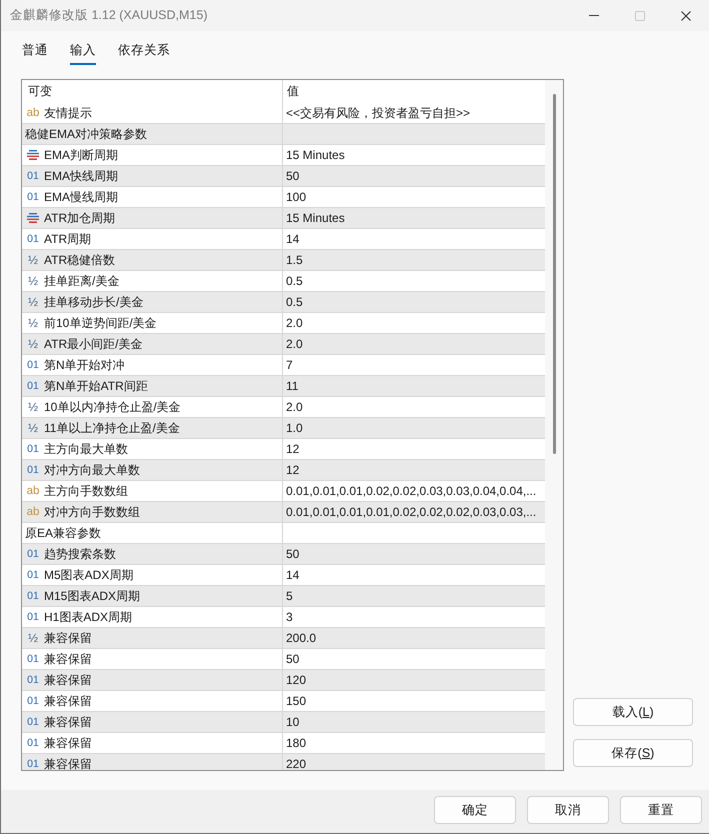 The image size is (709, 834). I want to click on table-row: 01 兼容保留 50, so click(283, 659).